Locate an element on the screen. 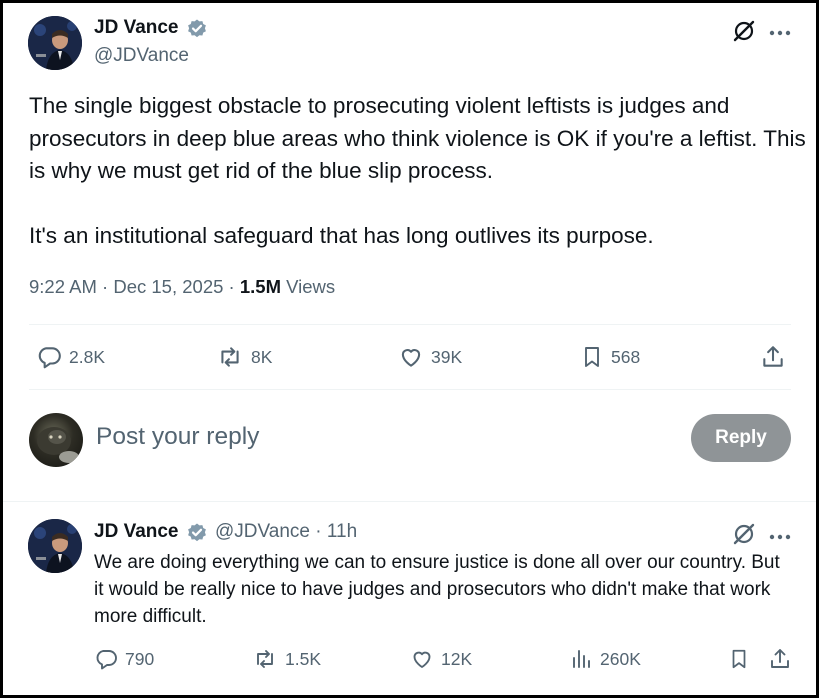  reply-count: 790 is located at coordinates (140, 658).